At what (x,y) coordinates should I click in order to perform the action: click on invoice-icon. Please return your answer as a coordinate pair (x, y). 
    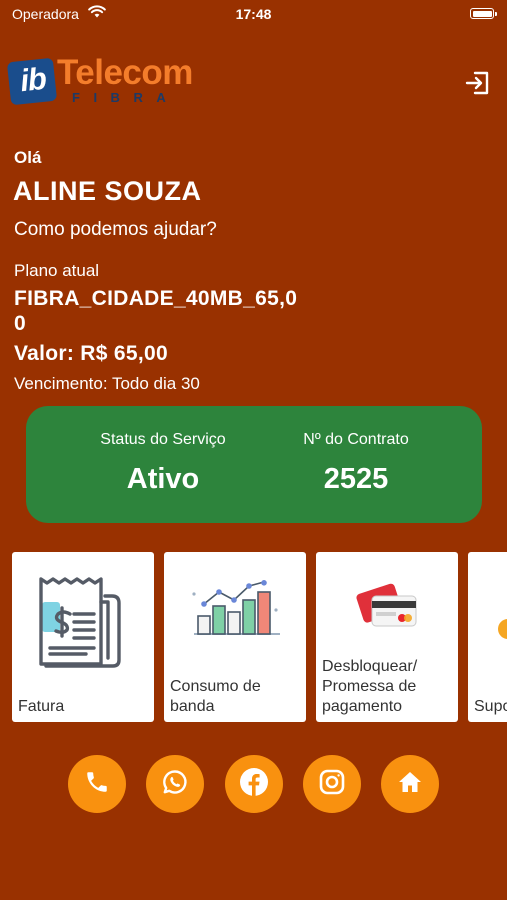
    Looking at the image, I should click on (83, 625).